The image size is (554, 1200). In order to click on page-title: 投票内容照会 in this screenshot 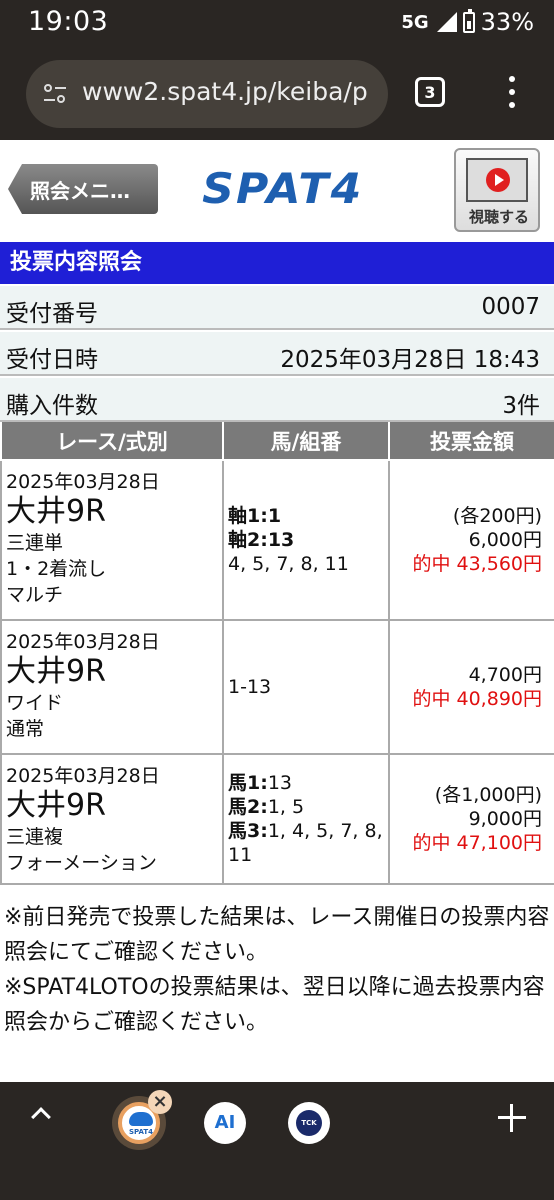, I will do `click(277, 263)`.